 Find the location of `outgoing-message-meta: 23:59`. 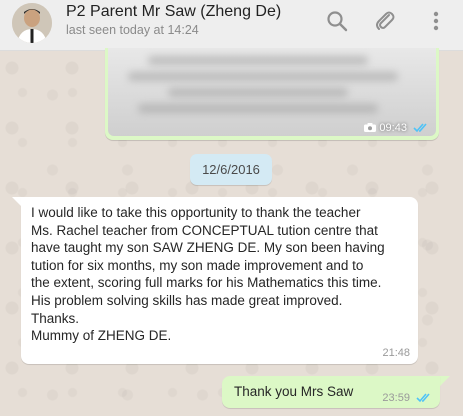

outgoing-message-meta: 23:59 is located at coordinates (407, 398).